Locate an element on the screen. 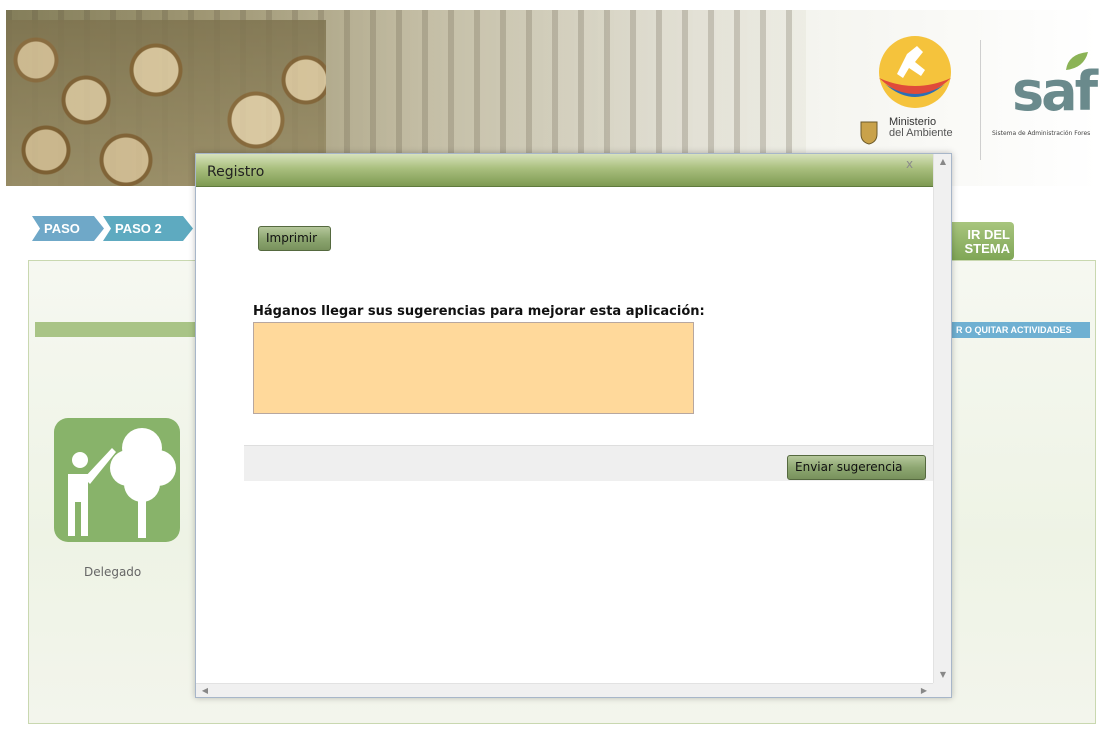 Image resolution: width=1099 pixels, height=736 pixels. person-tree-icon is located at coordinates (122, 483).